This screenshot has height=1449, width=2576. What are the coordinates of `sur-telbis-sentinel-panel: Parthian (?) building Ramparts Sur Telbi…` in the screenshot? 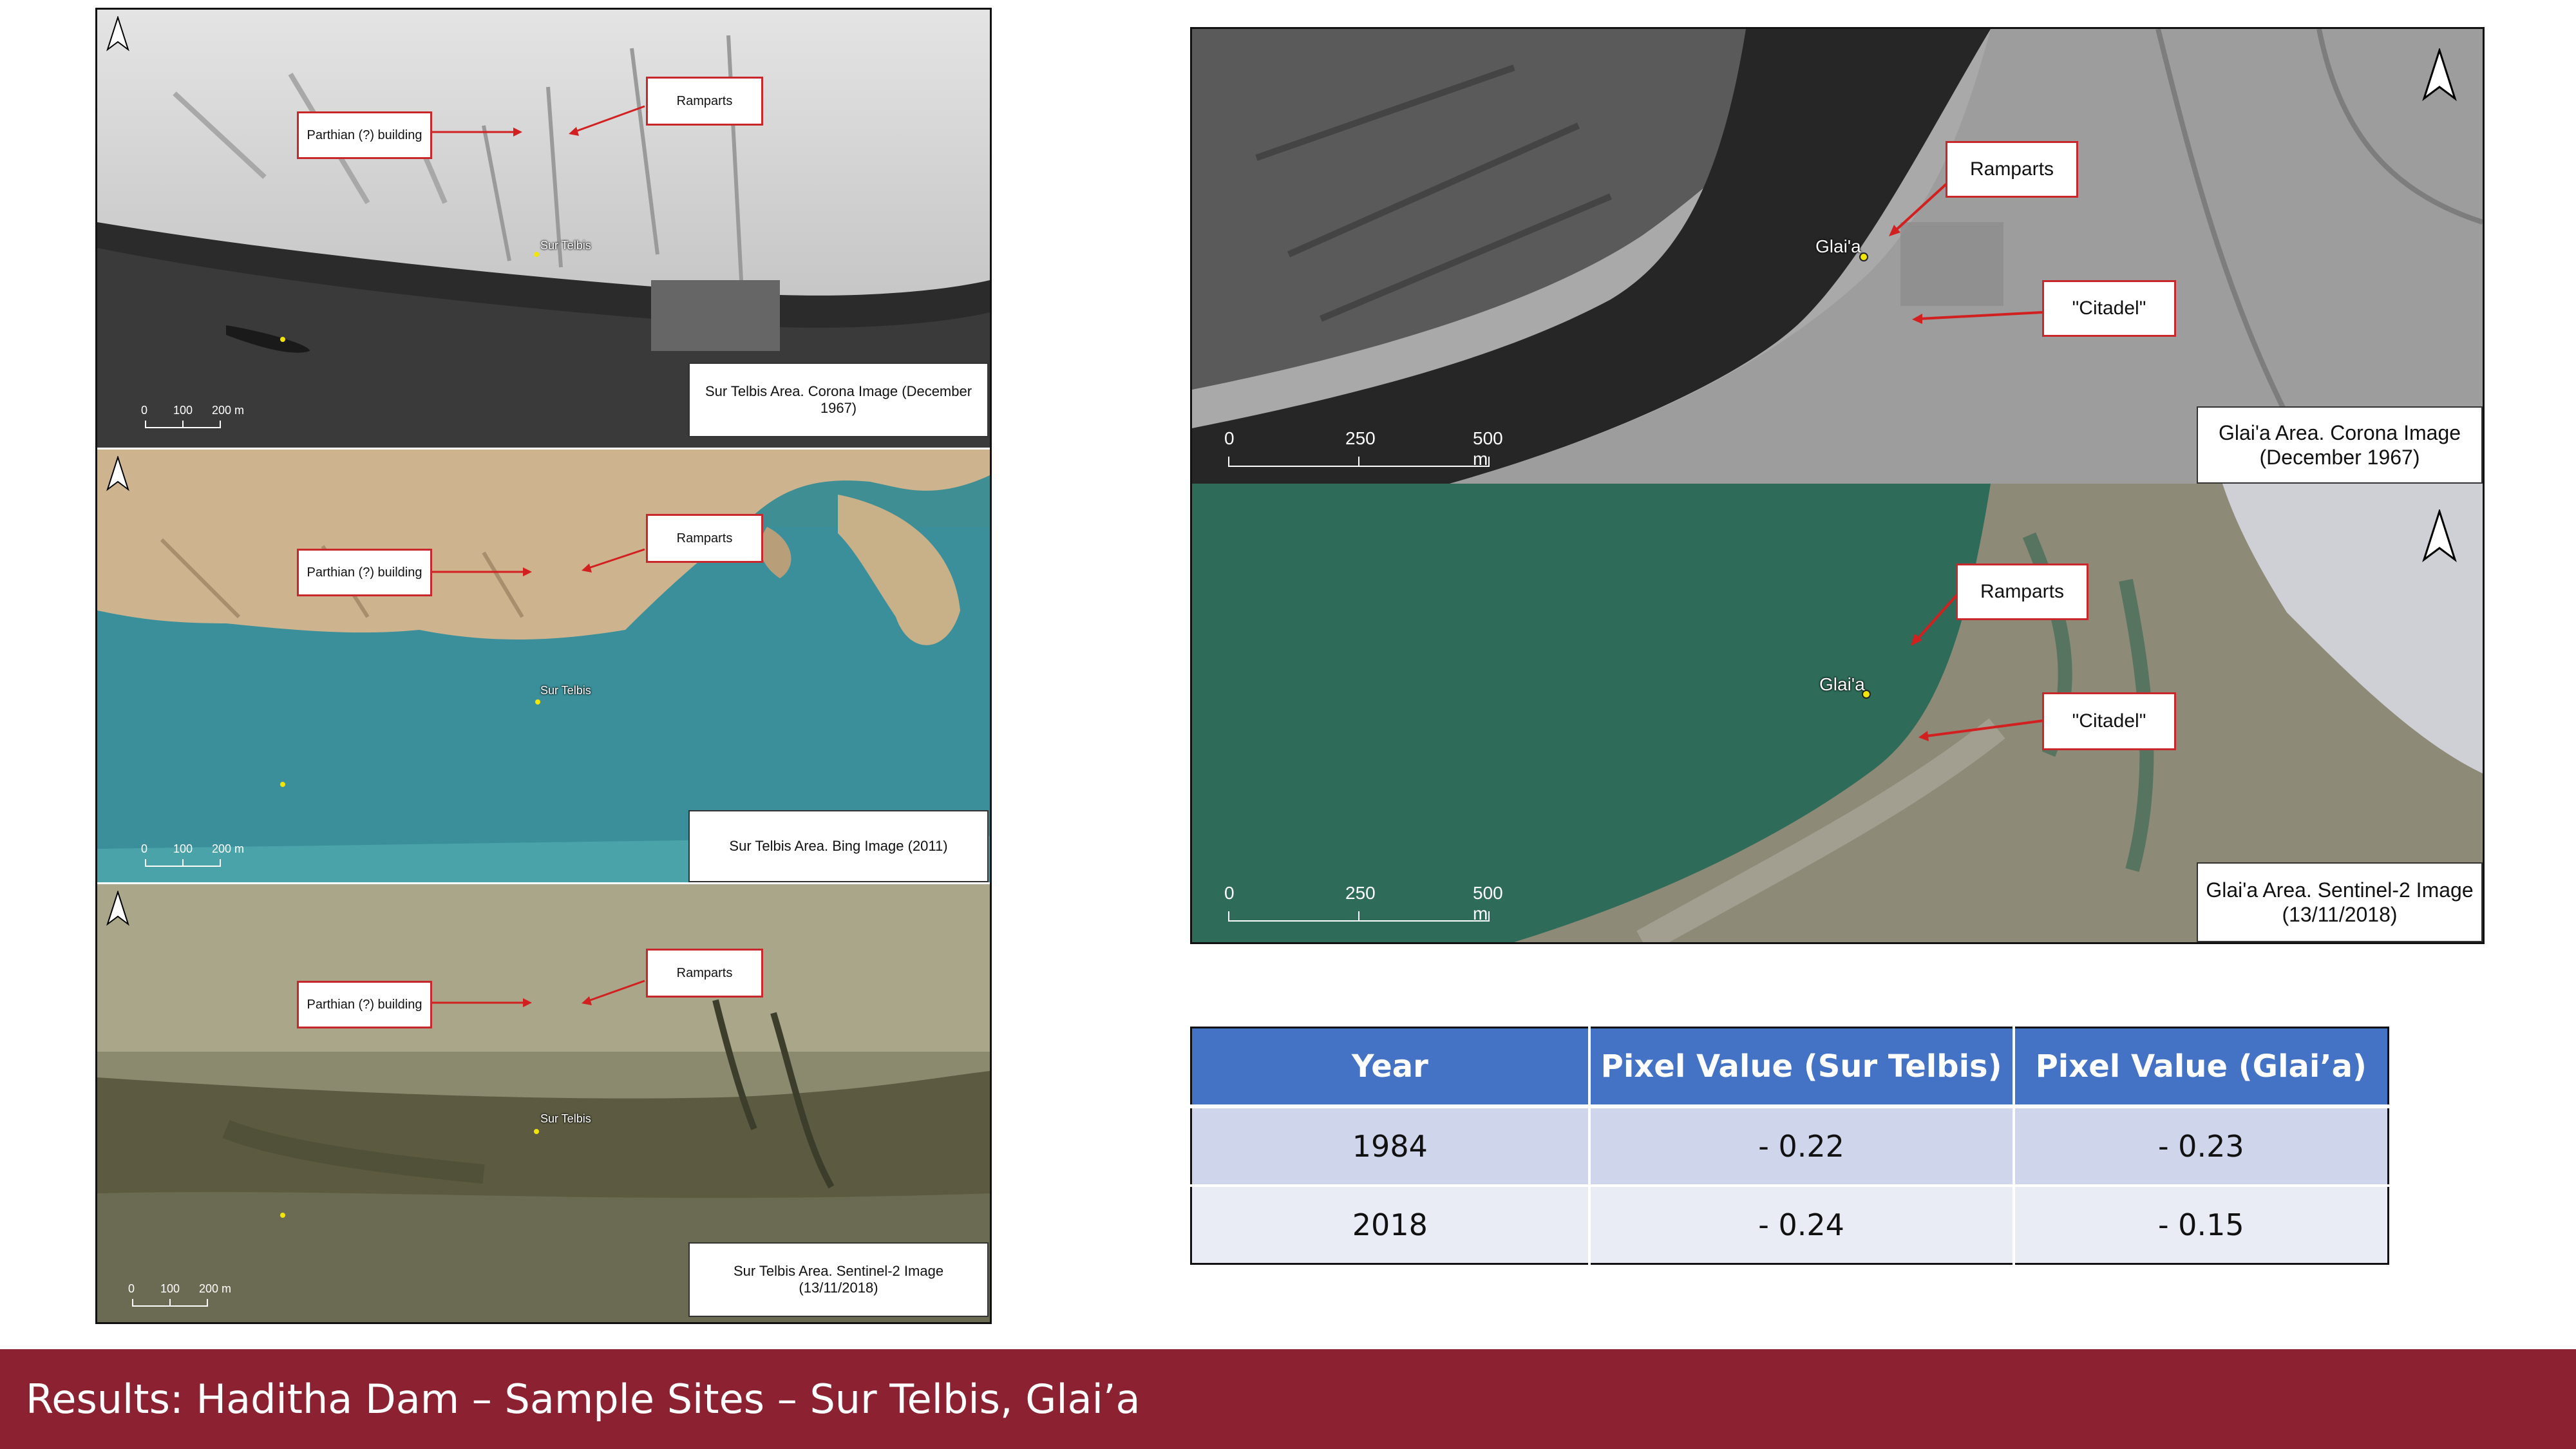 It's located at (543, 1103).